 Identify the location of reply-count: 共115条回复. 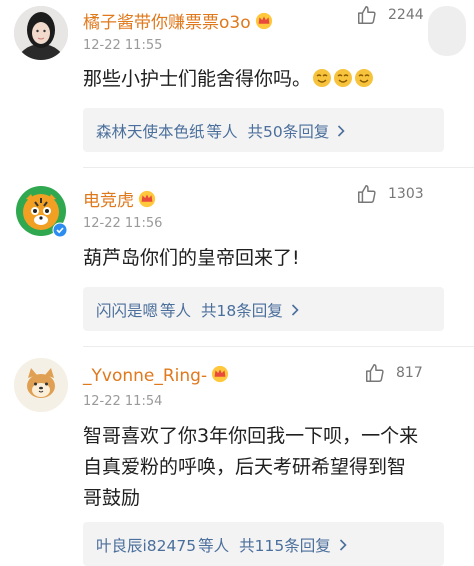
(285, 546).